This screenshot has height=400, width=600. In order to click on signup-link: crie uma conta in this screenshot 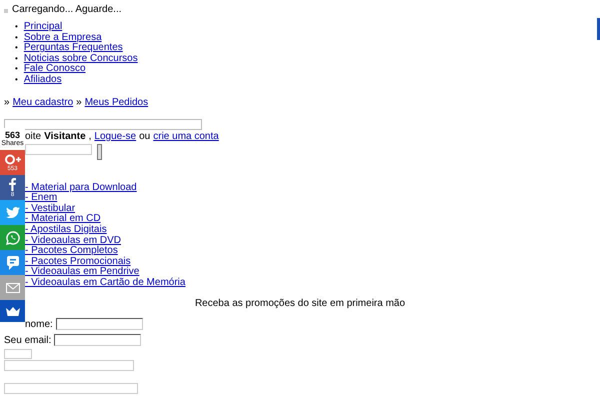, I will do `click(186, 136)`.